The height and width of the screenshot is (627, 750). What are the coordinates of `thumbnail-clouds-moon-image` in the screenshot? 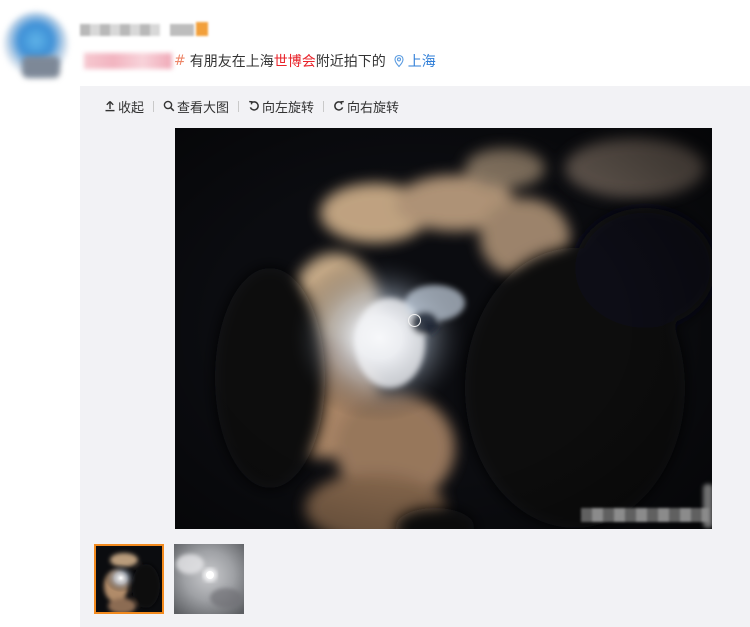 It's located at (129, 579).